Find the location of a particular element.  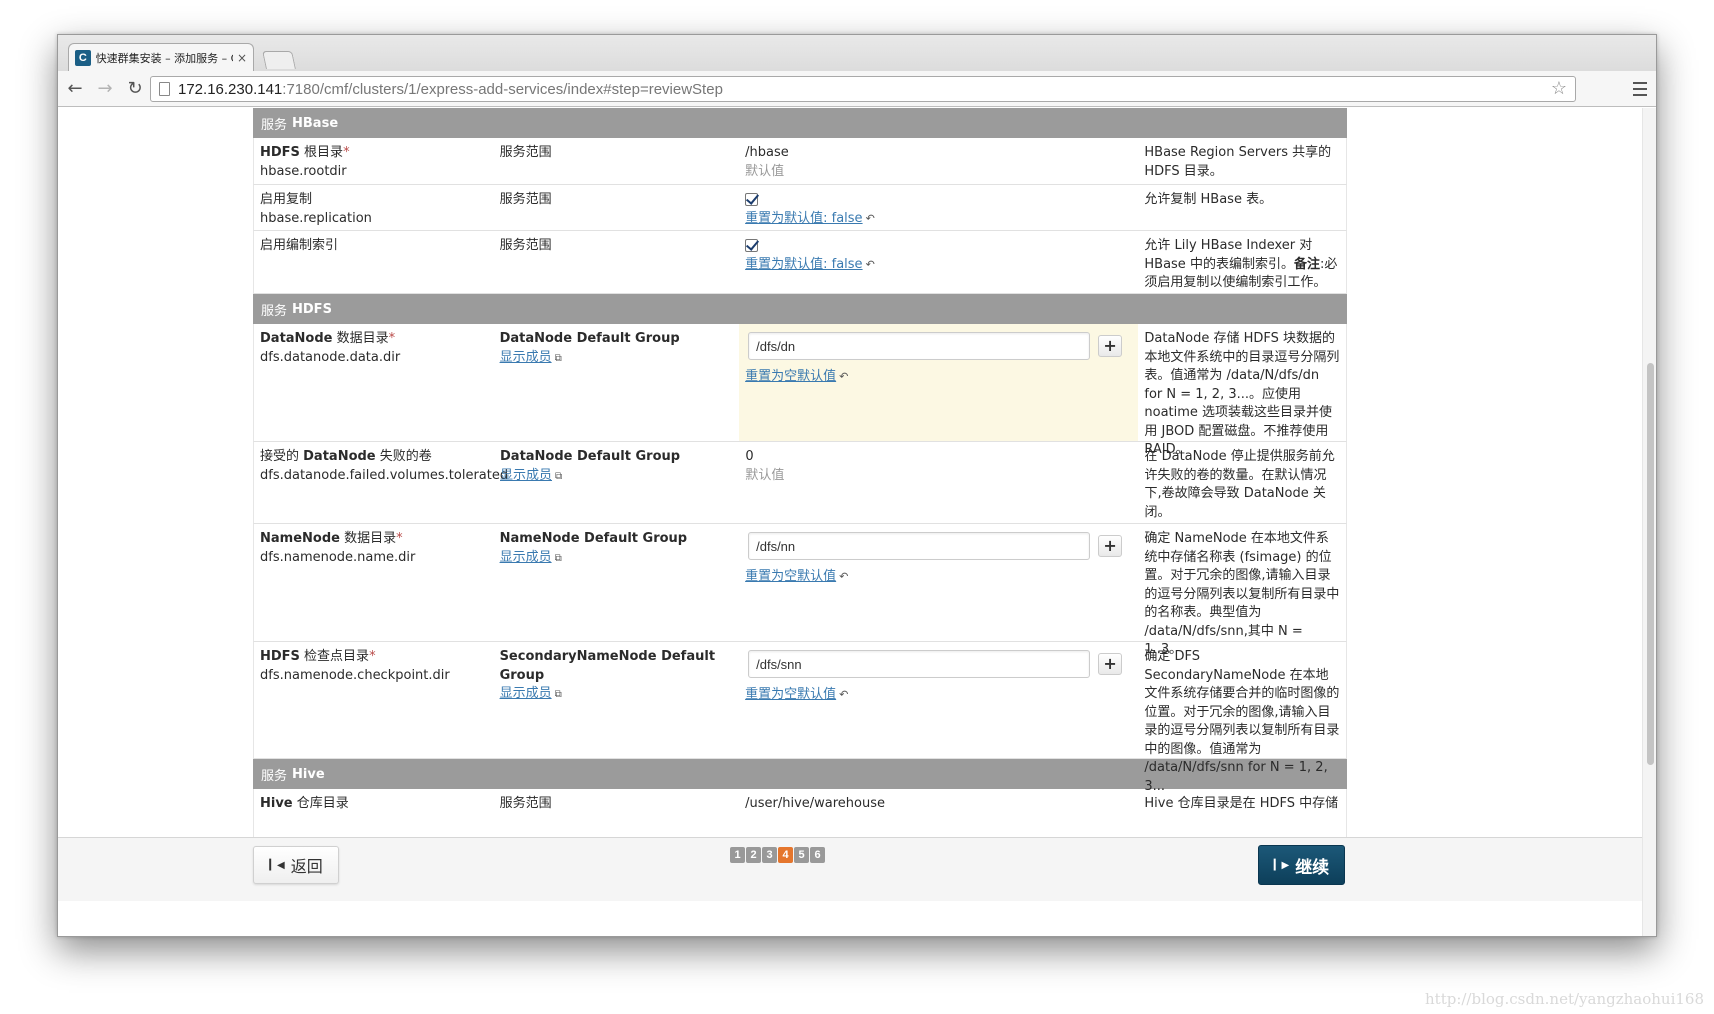

property-label: 失败的卷 is located at coordinates (403, 456).